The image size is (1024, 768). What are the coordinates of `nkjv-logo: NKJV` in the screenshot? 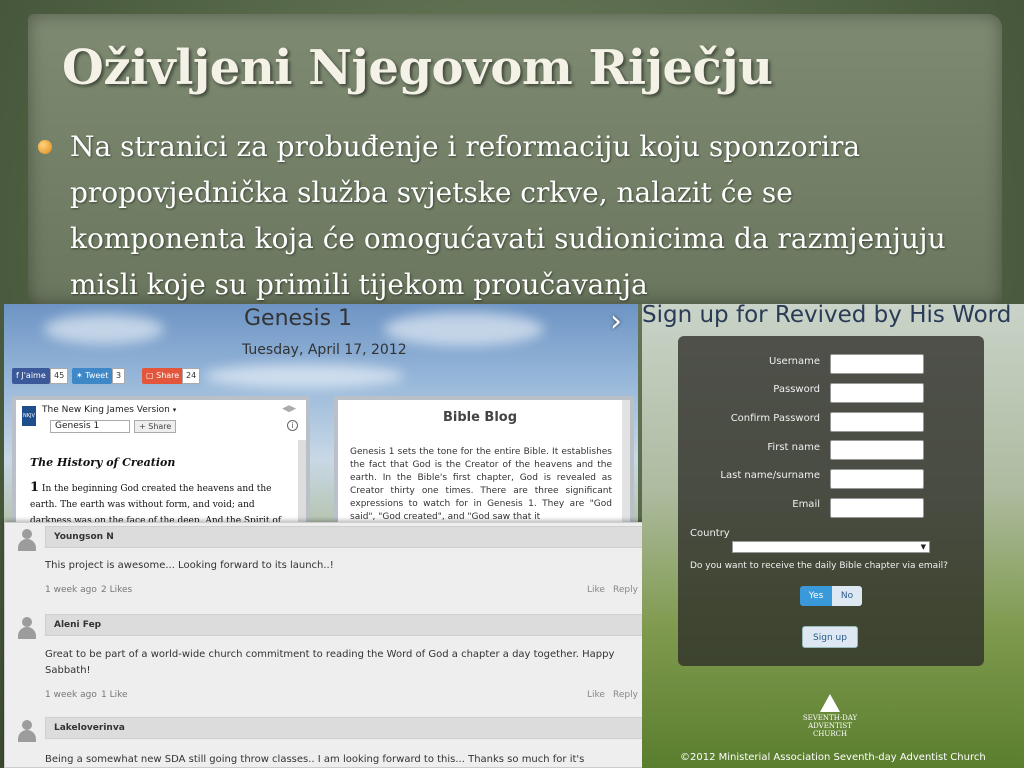 It's located at (29, 416).